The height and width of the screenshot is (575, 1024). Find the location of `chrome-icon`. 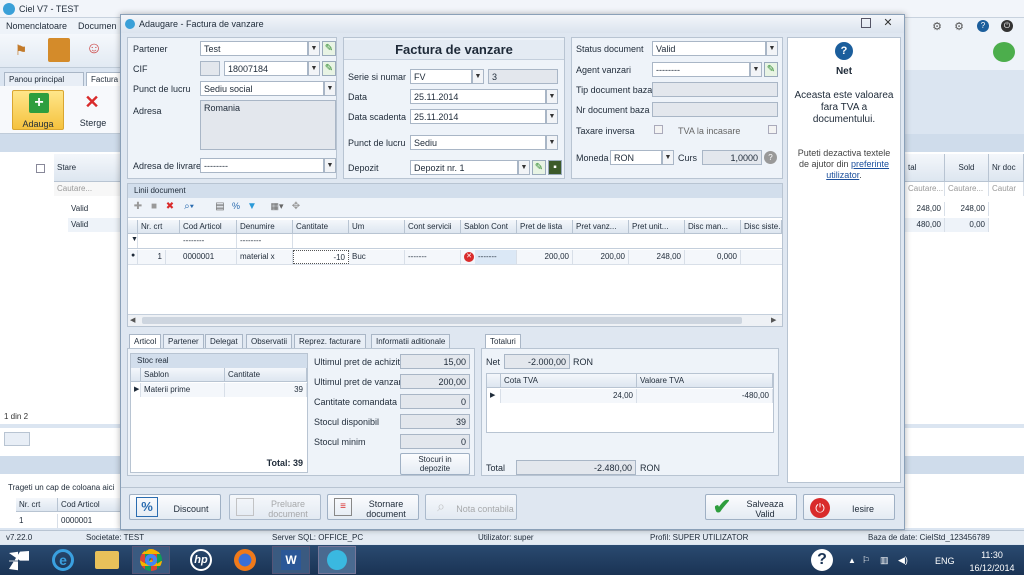

chrome-icon is located at coordinates (151, 560).